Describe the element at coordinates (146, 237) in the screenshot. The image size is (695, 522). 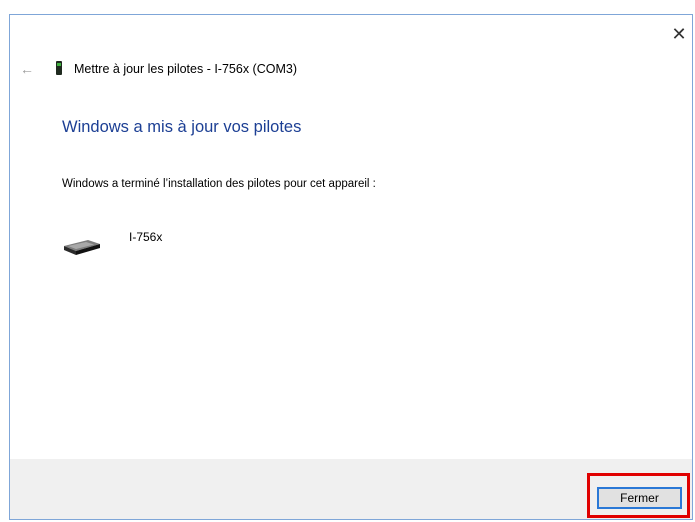
I see `device-name: I-756x` at that location.